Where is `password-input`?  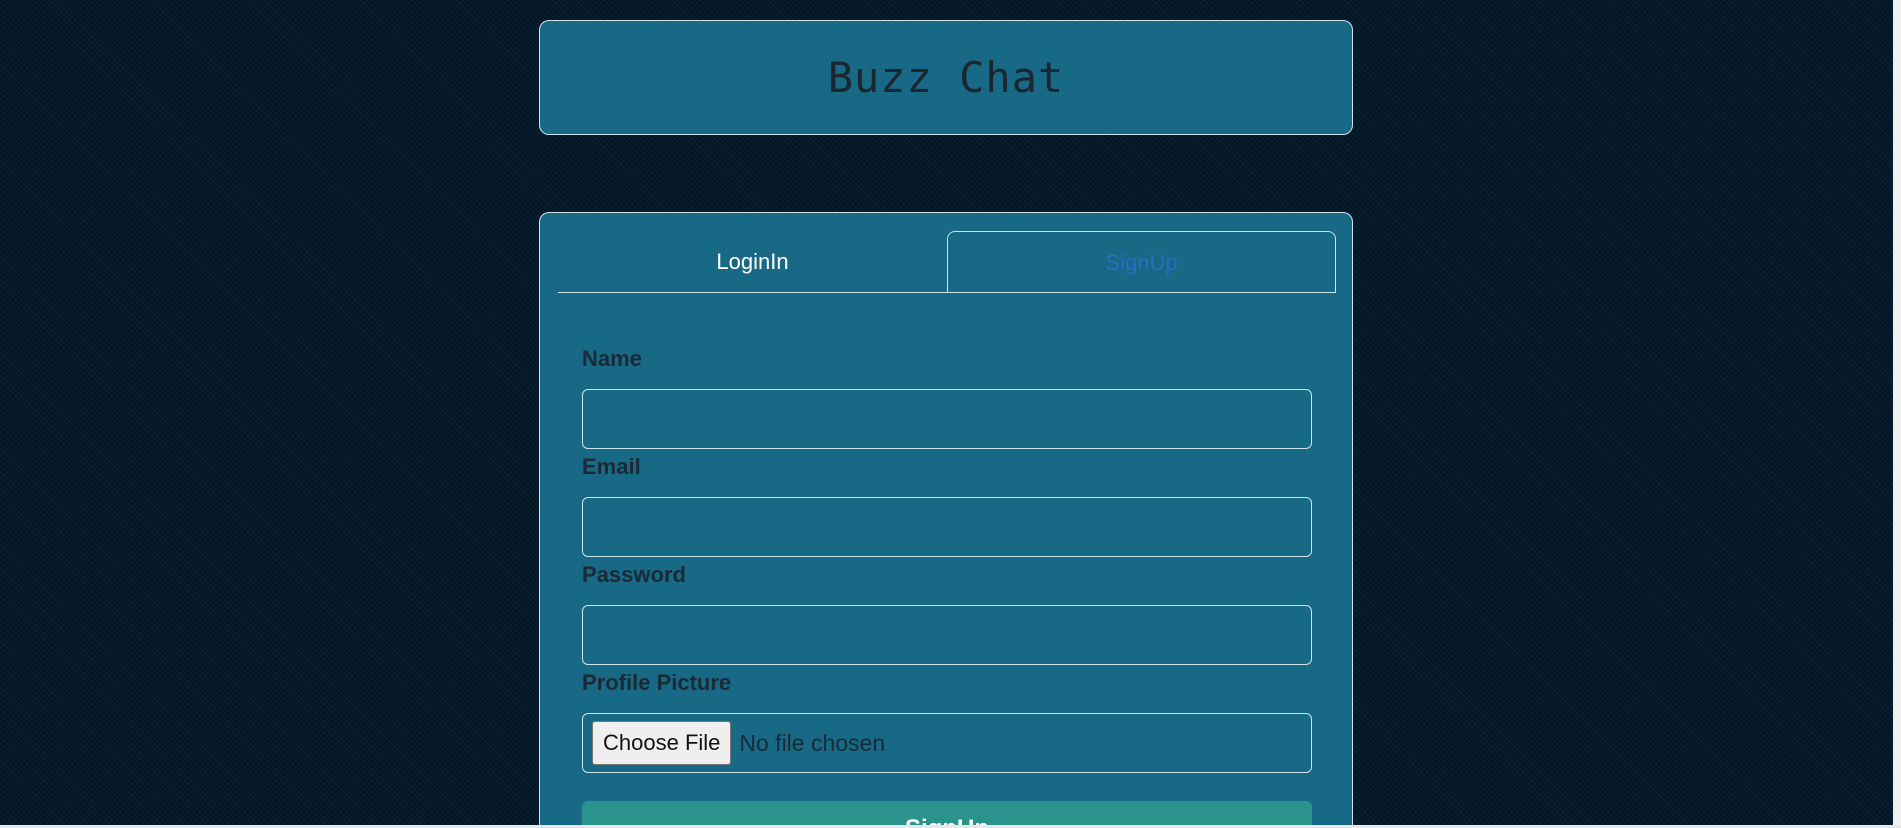 password-input is located at coordinates (947, 635).